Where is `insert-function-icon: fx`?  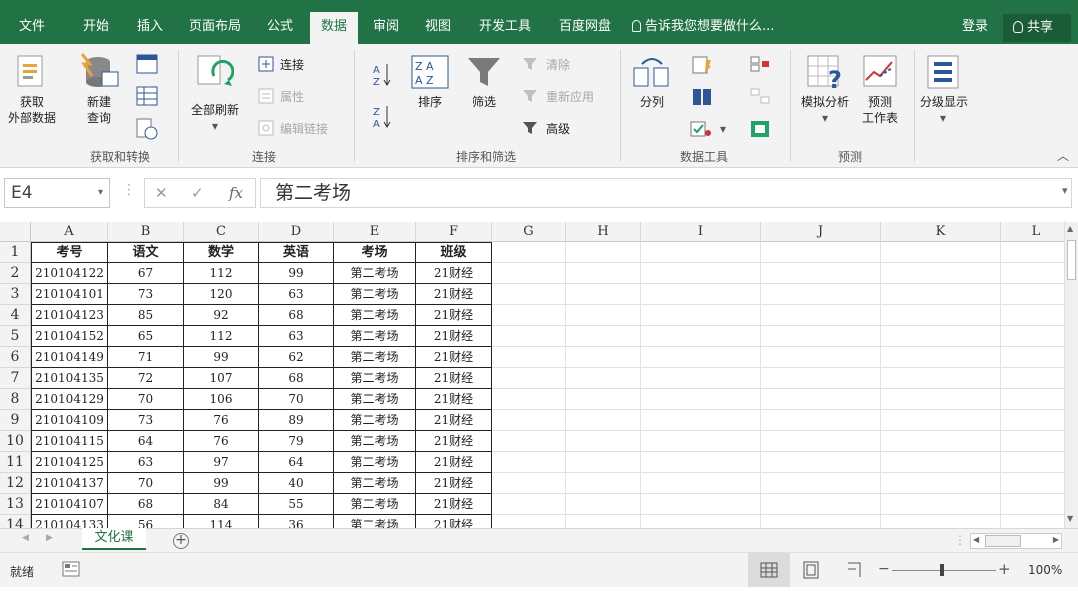
insert-function-icon: fx is located at coordinates (236, 193).